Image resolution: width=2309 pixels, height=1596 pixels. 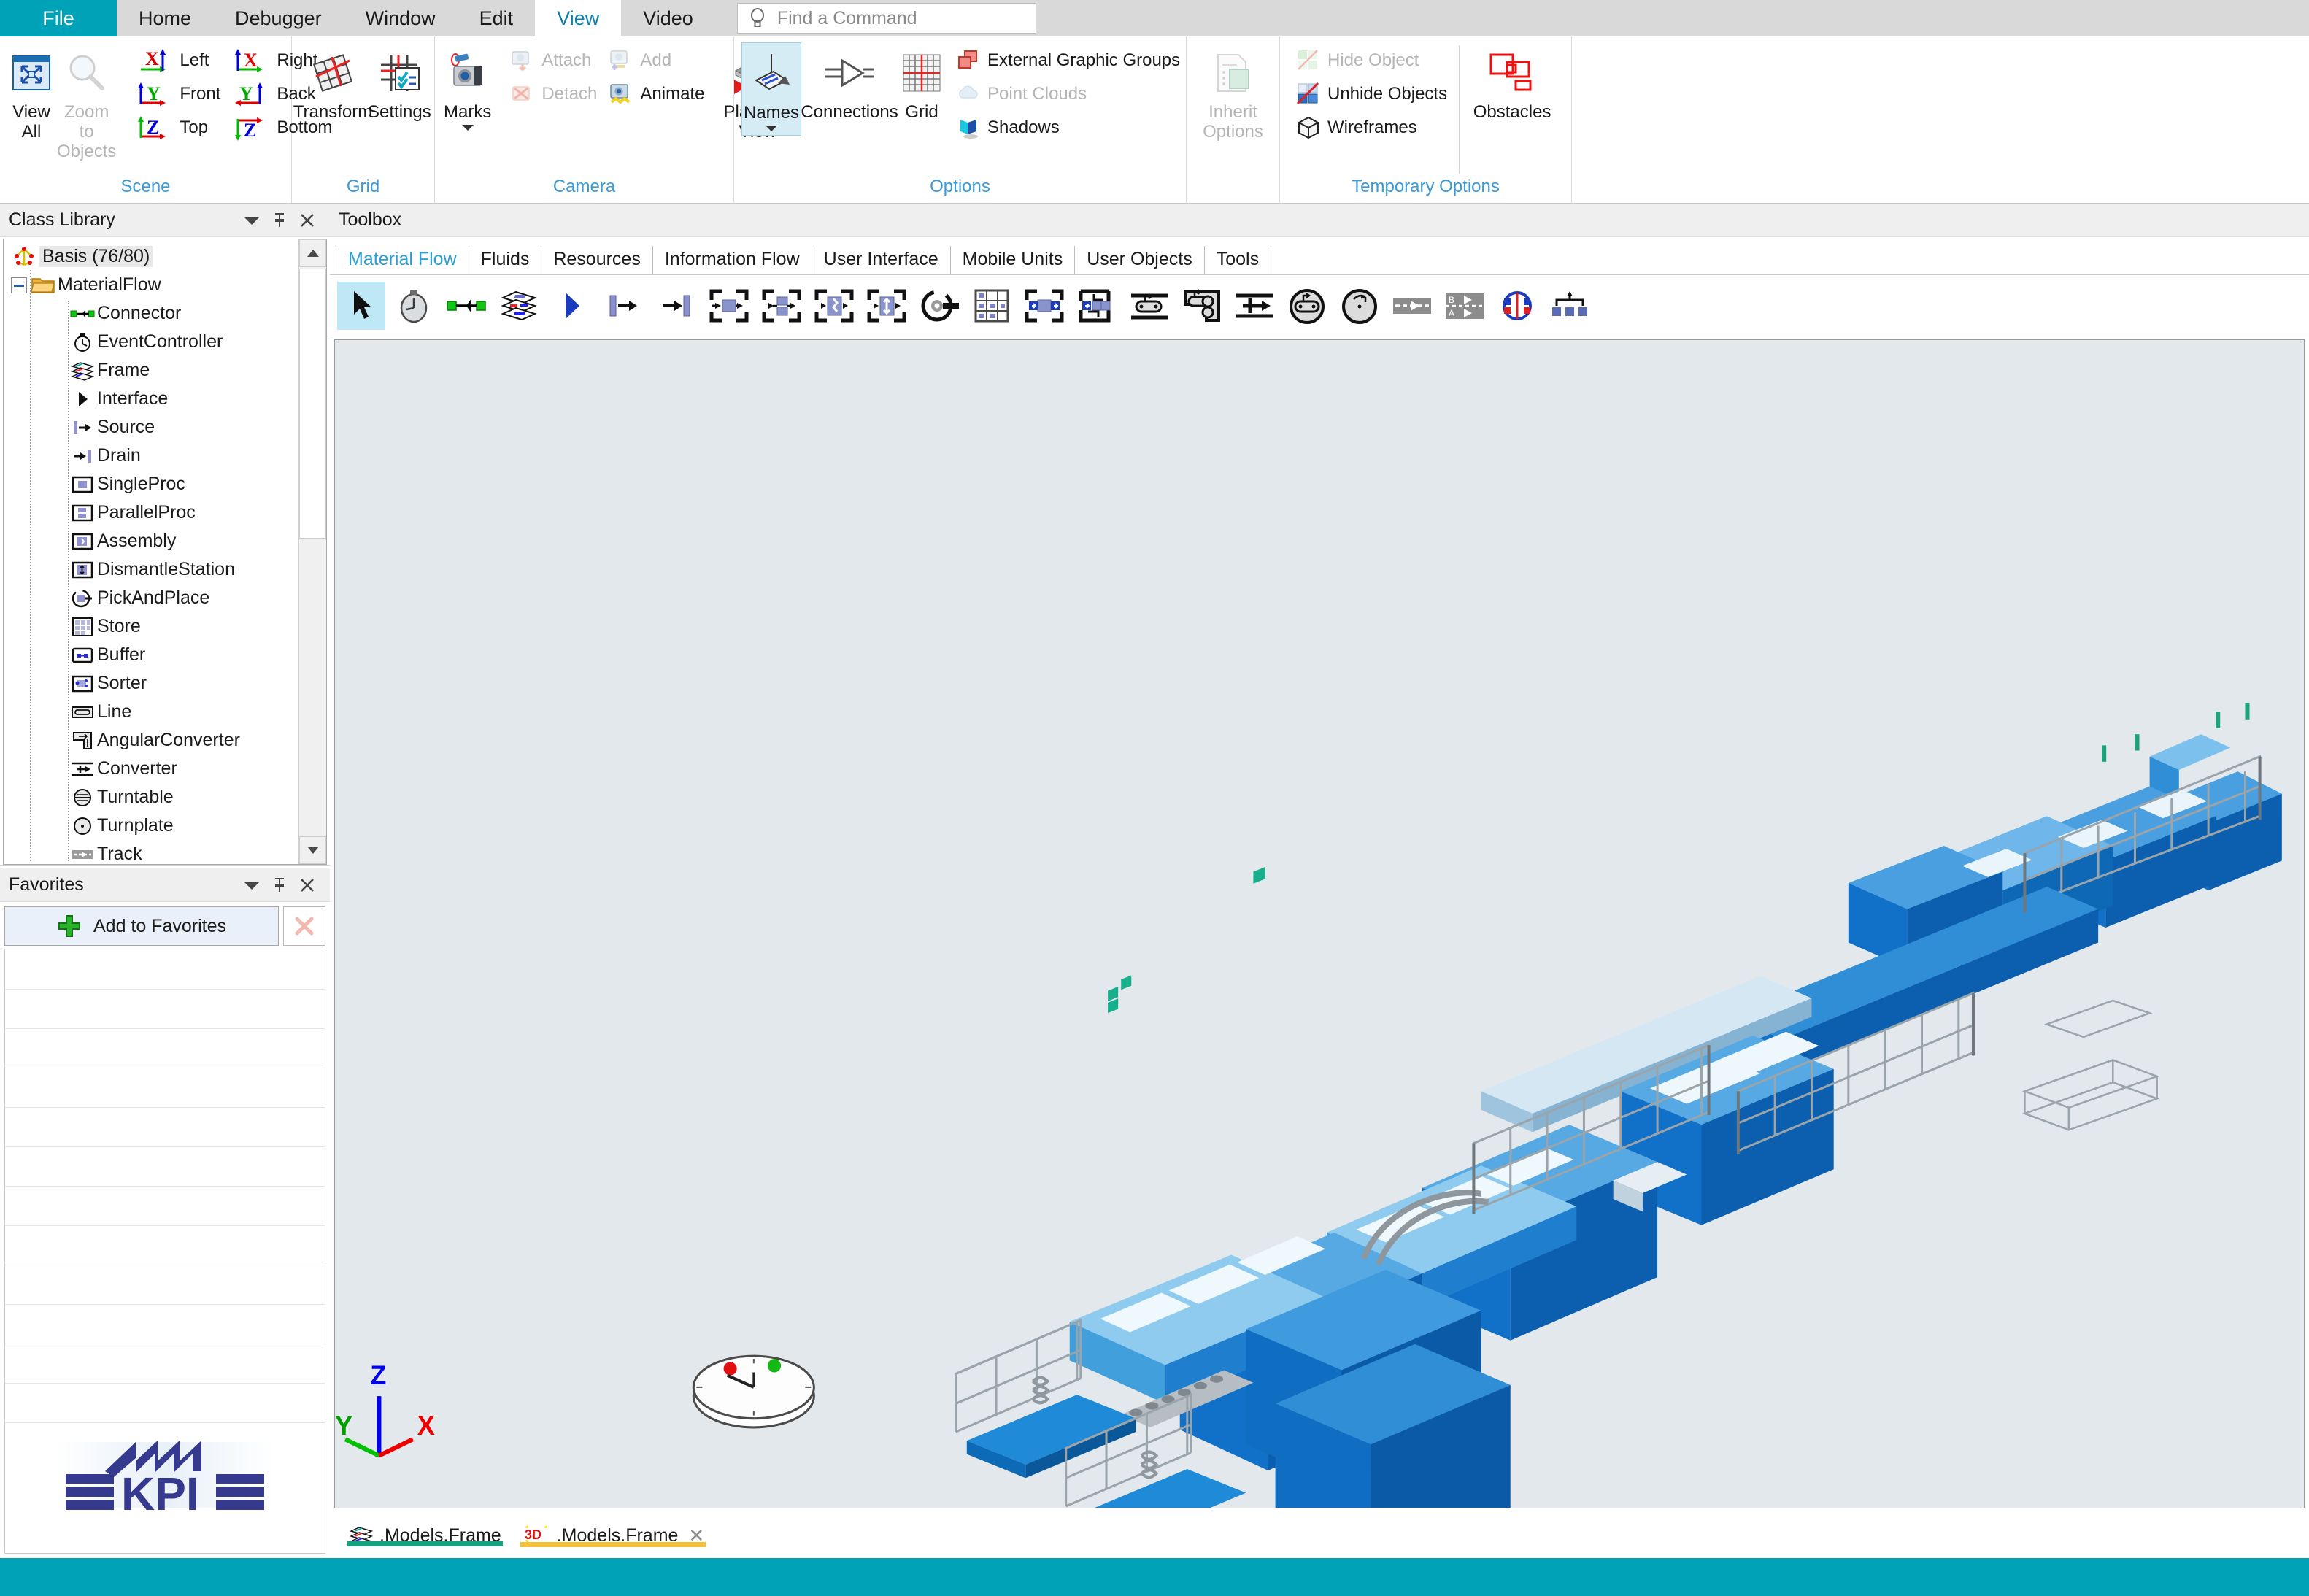 What do you see at coordinates (177, 94) in the screenshot?
I see `view-front-button: Y Front` at bounding box center [177, 94].